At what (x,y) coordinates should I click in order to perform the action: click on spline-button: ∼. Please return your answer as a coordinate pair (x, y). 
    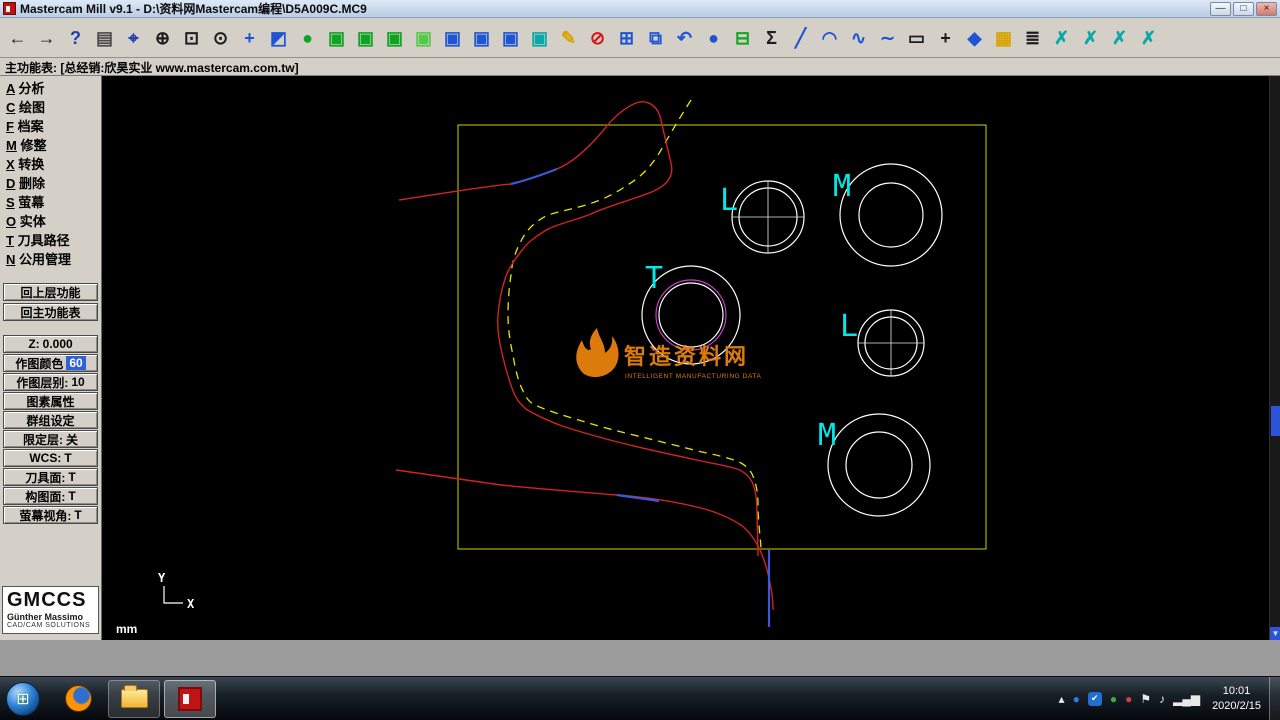
    Looking at the image, I should click on (887, 38).